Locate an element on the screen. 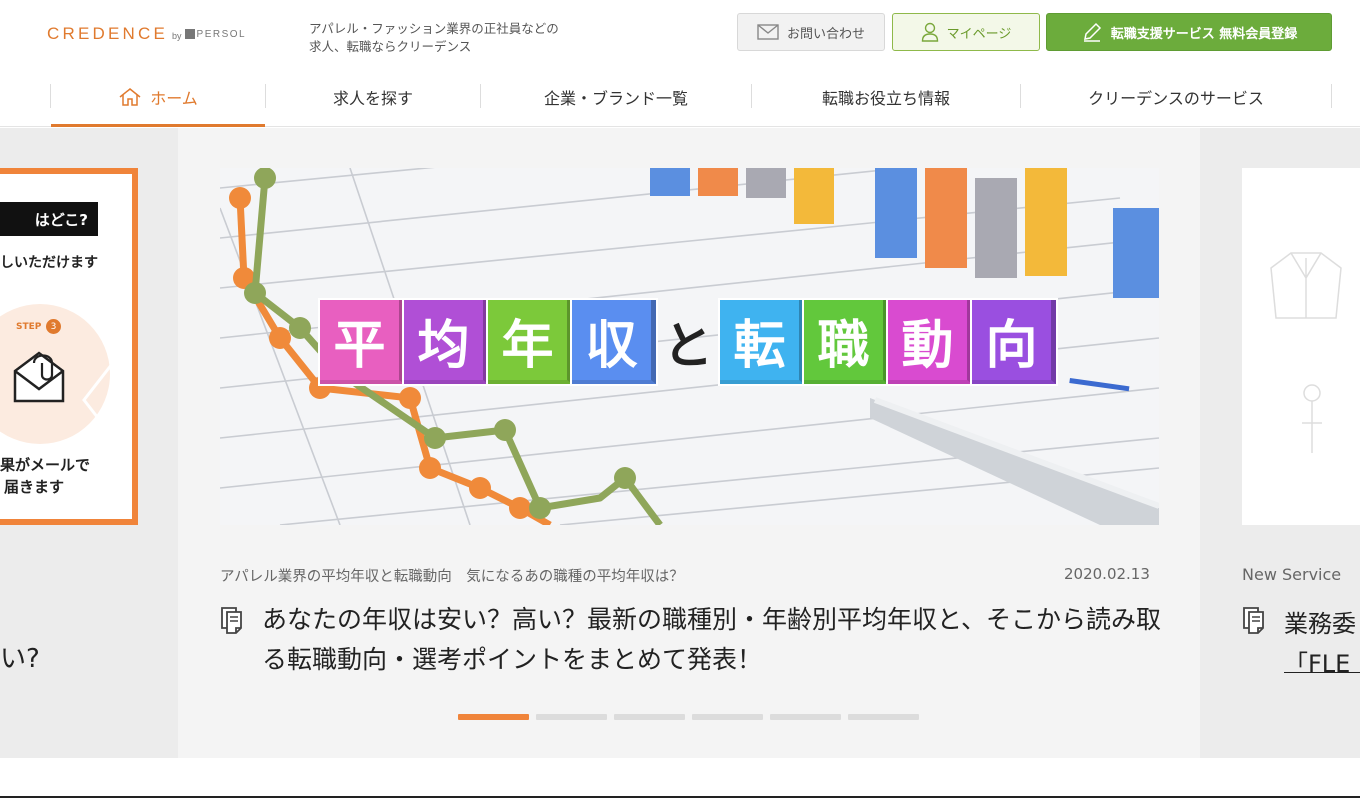 The image size is (1360, 798). step-label: STEP is located at coordinates (29, 327).